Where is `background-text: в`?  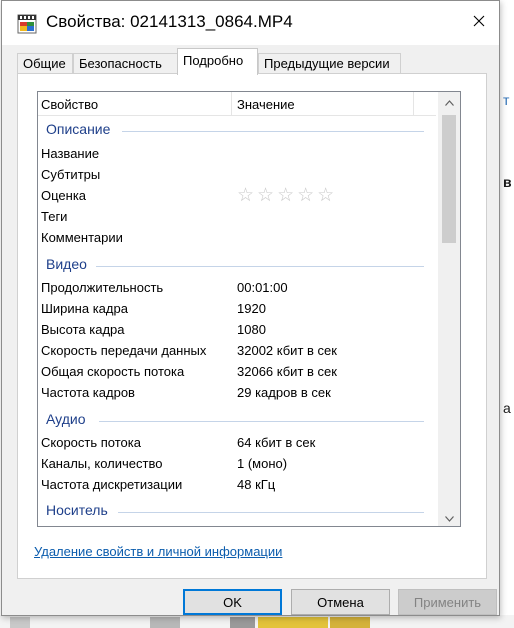
background-text: в is located at coordinates (507, 182).